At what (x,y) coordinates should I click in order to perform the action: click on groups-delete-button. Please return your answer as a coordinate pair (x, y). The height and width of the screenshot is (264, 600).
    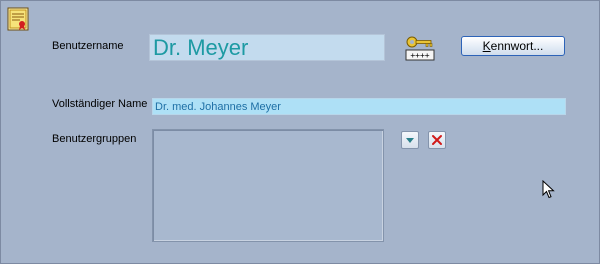
    Looking at the image, I should click on (437, 140).